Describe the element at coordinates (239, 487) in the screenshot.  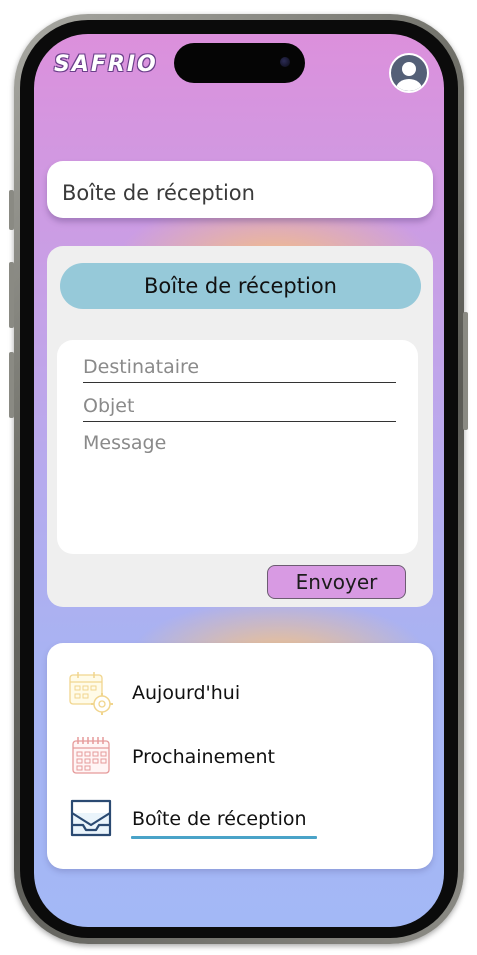
I see `message-field` at that location.